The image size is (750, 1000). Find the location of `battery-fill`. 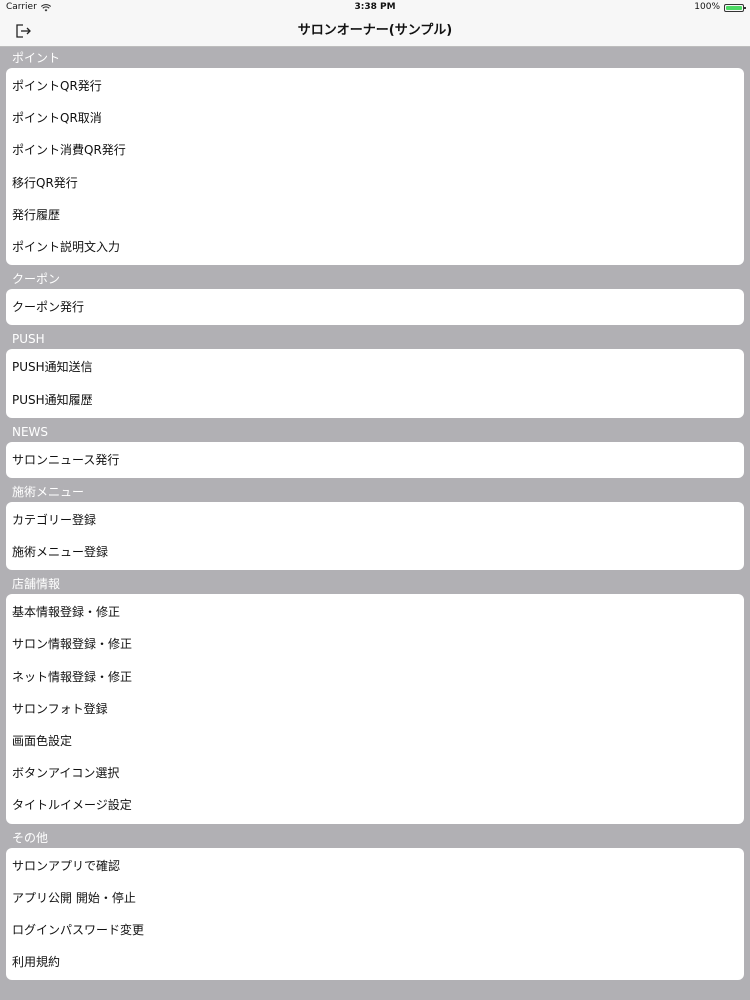

battery-fill is located at coordinates (734, 7).